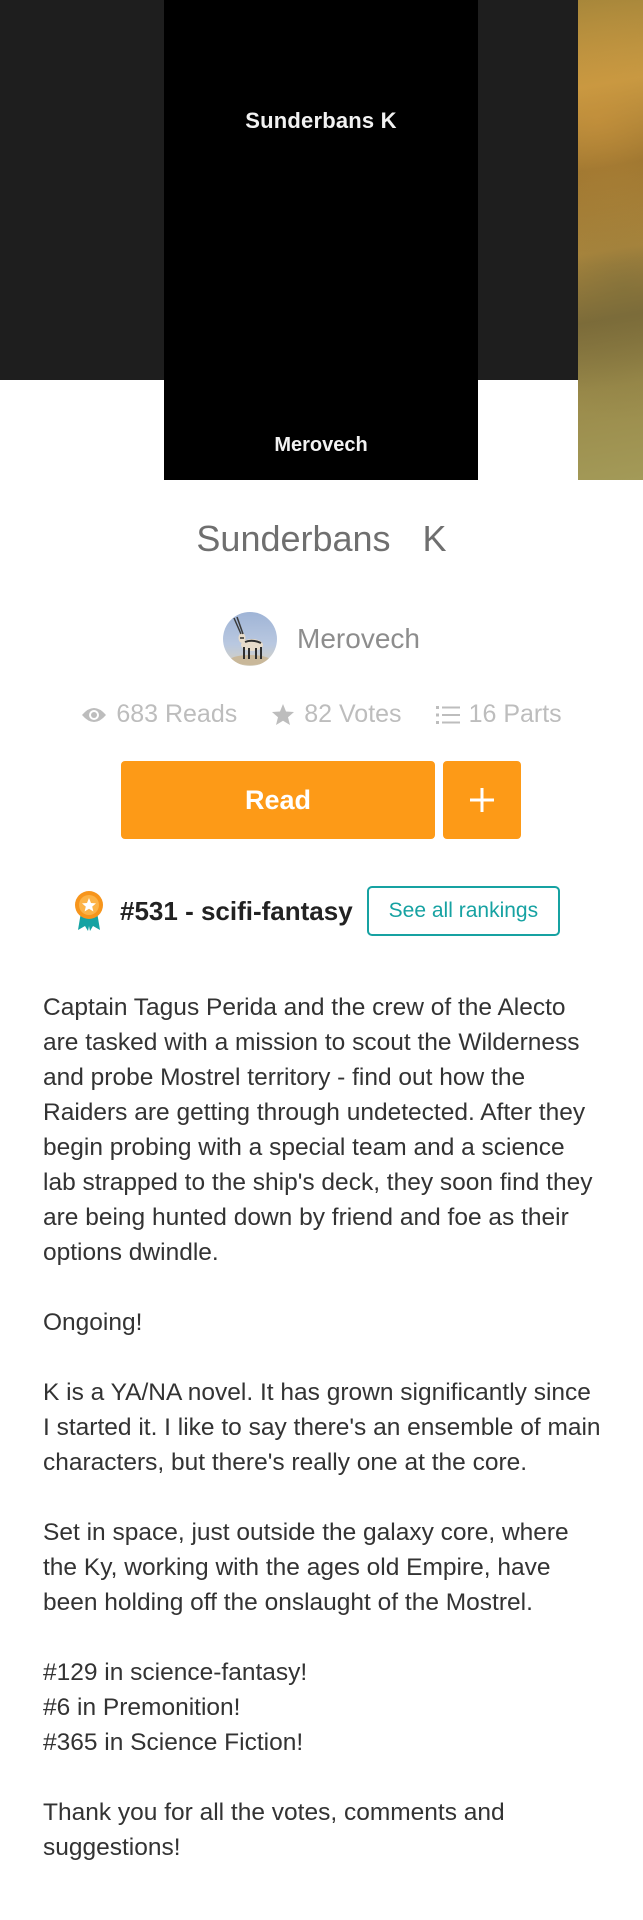 The width and height of the screenshot is (643, 1920). What do you see at coordinates (463, 911) in the screenshot?
I see `see-all-rankings-button: See all rankings` at bounding box center [463, 911].